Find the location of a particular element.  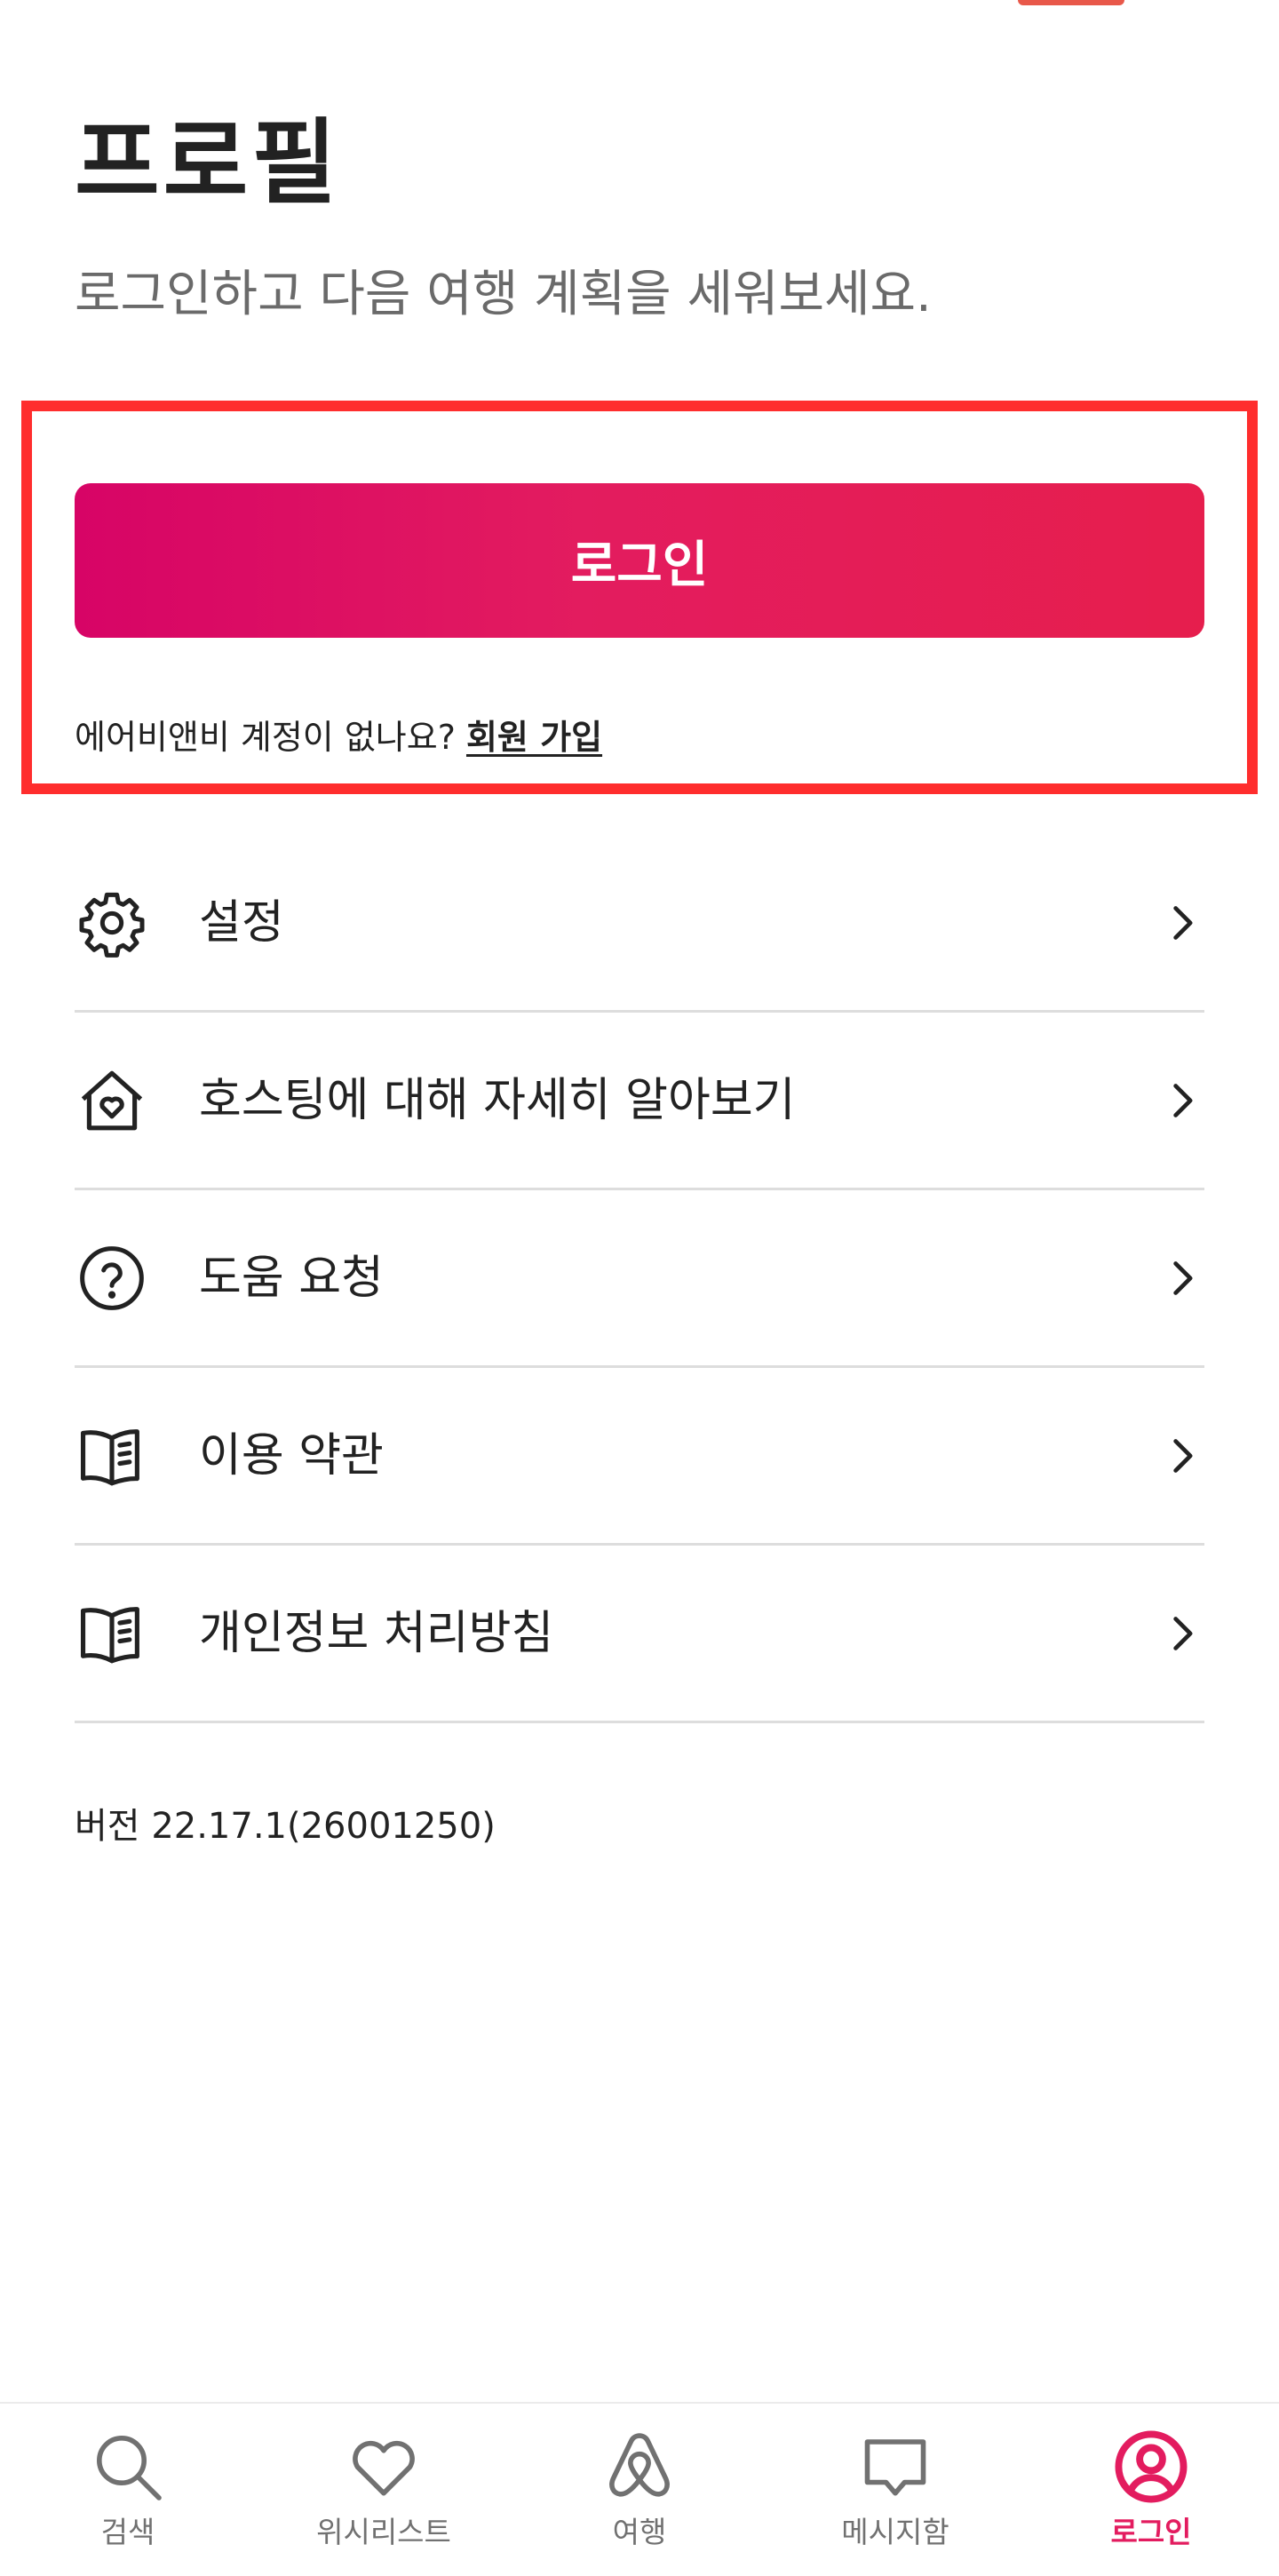

app-version: 버전 22.17.1(26001250) is located at coordinates (285, 1826).